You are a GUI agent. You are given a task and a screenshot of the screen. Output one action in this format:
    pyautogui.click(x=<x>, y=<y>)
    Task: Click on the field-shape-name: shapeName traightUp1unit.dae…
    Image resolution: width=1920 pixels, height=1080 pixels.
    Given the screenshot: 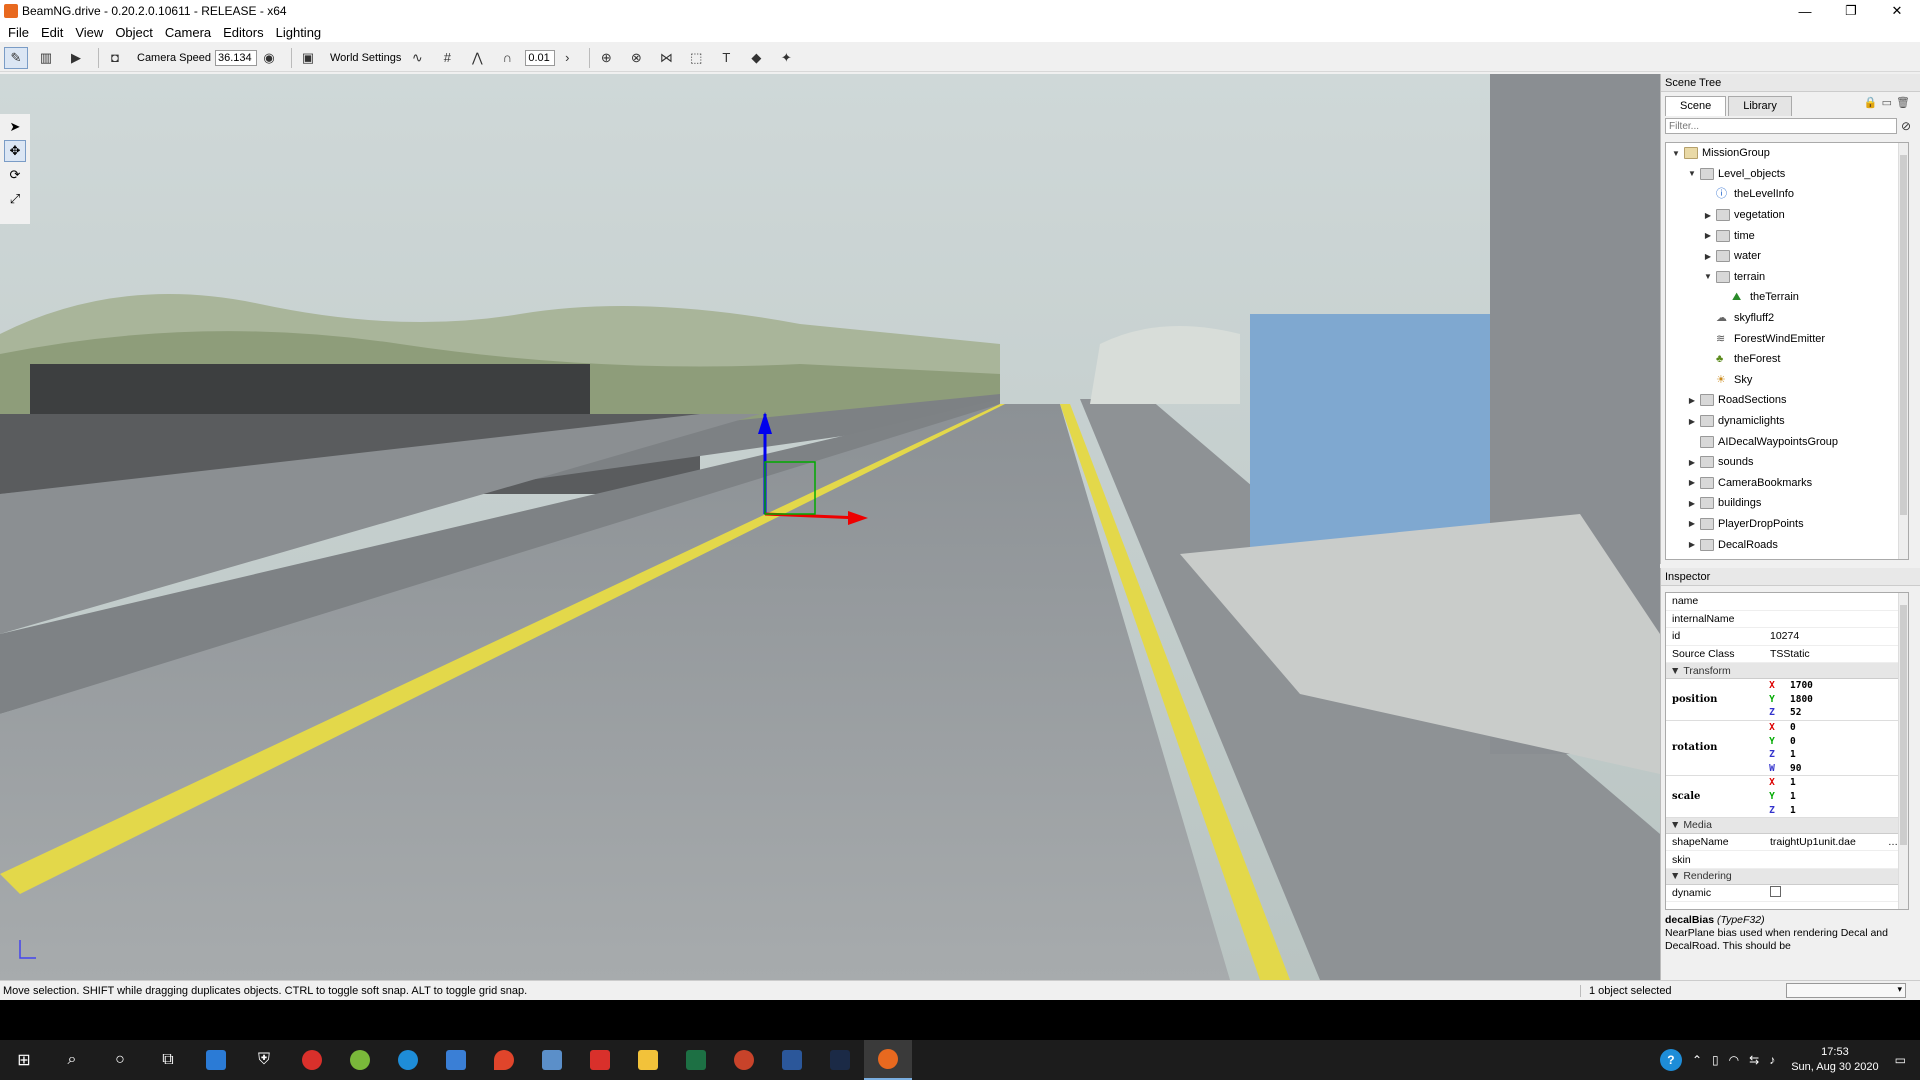 What is the action you would take?
    pyautogui.click(x=1787, y=843)
    